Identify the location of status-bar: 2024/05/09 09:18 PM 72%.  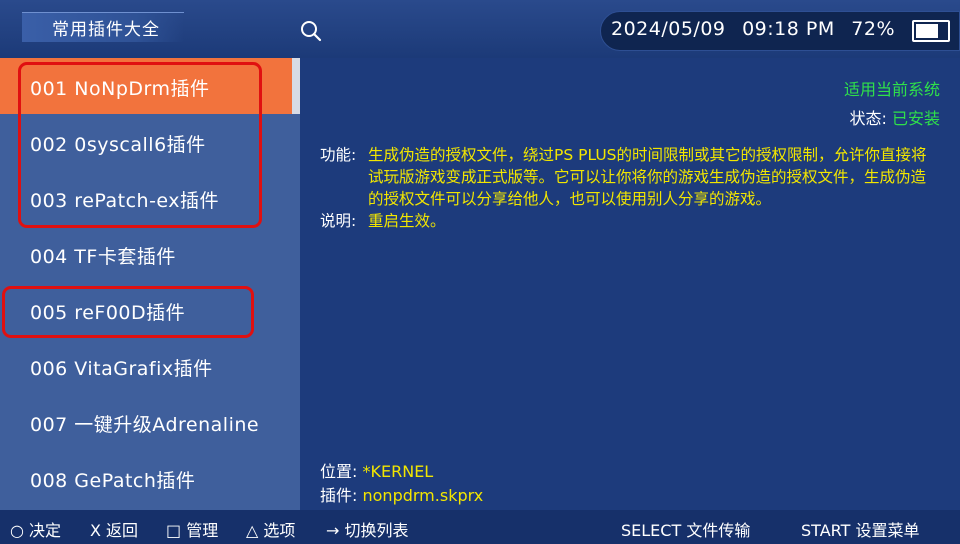
(758, 29).